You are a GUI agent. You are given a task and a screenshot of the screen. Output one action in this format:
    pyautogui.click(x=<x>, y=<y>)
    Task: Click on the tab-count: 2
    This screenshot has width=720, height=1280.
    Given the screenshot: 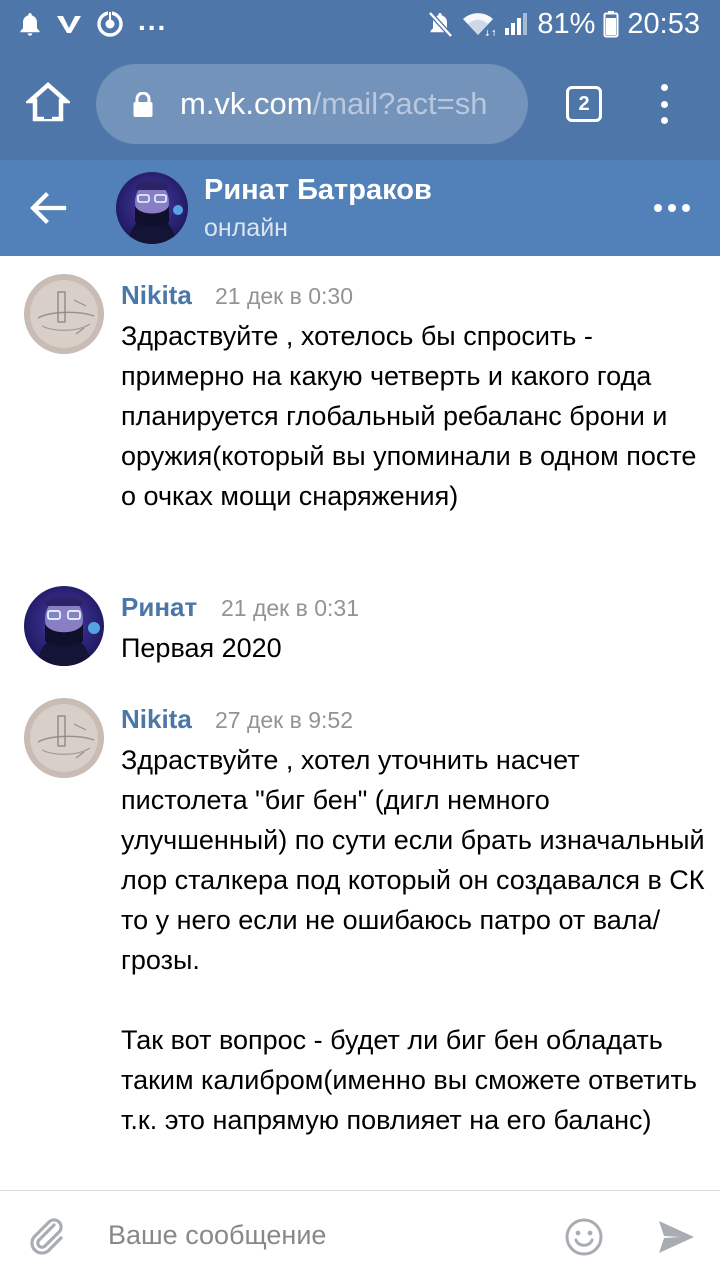 What is the action you would take?
    pyautogui.click(x=584, y=103)
    